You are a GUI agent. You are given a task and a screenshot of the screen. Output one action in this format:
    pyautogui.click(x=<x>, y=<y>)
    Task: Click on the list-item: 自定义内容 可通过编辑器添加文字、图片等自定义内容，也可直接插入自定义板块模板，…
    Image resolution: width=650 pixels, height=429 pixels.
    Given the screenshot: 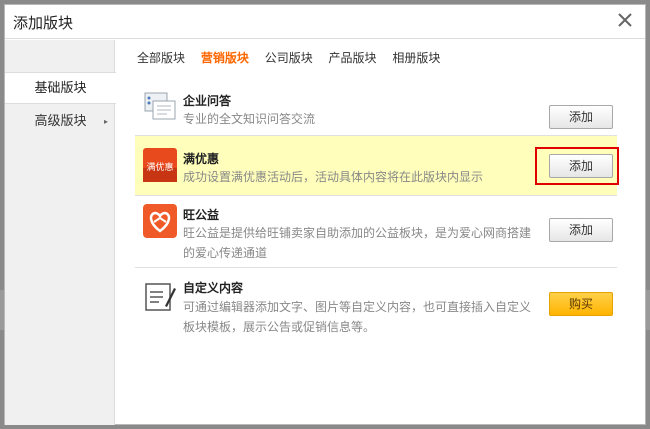 What is the action you would take?
    pyautogui.click(x=376, y=308)
    